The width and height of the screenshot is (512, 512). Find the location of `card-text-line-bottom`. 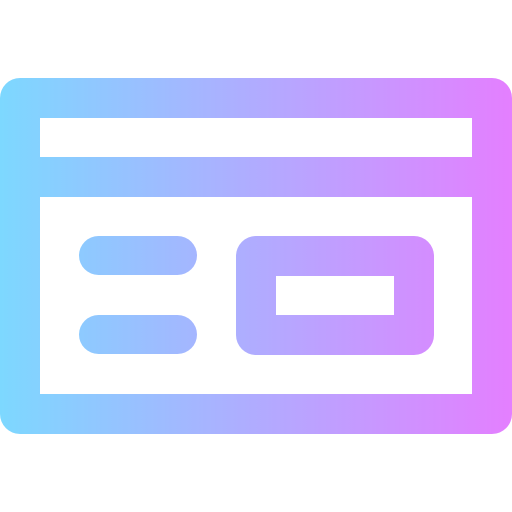

card-text-line-bottom is located at coordinates (138, 334).